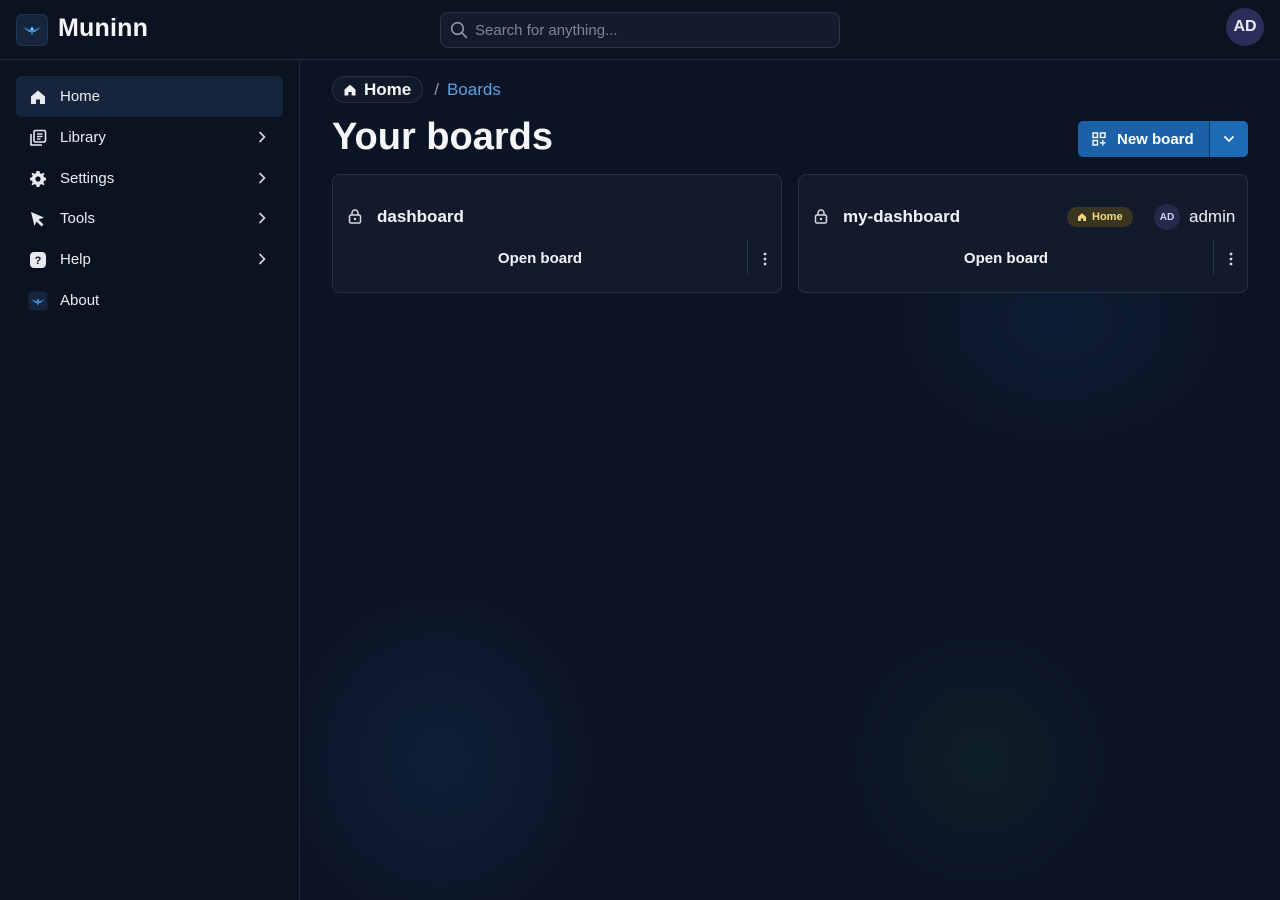 This screenshot has width=1280, height=900. Describe the element at coordinates (459, 30) in the screenshot. I see `search-icon` at that location.